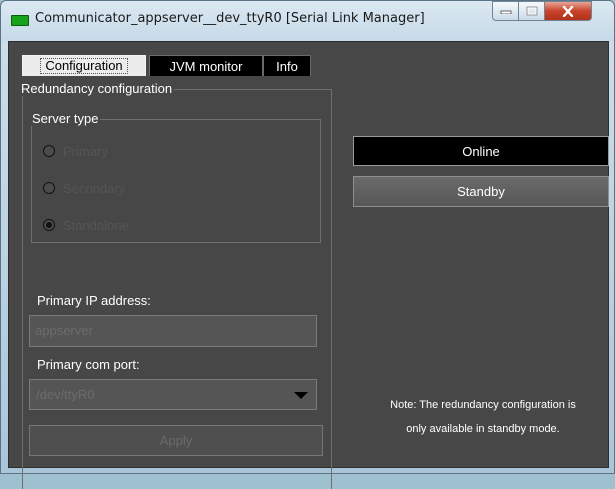 The height and width of the screenshot is (489, 615). I want to click on radio-primary-button, so click(49, 151).